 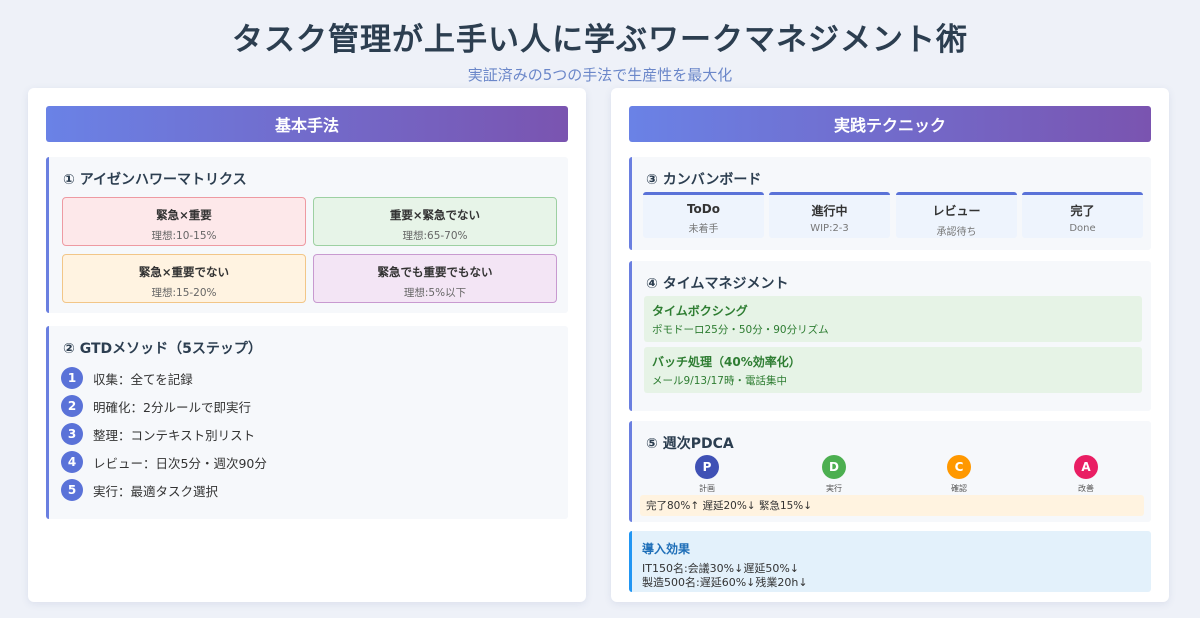 What do you see at coordinates (717, 284) in the screenshot?
I see `time-management-title: ④ タイムマネジメント` at bounding box center [717, 284].